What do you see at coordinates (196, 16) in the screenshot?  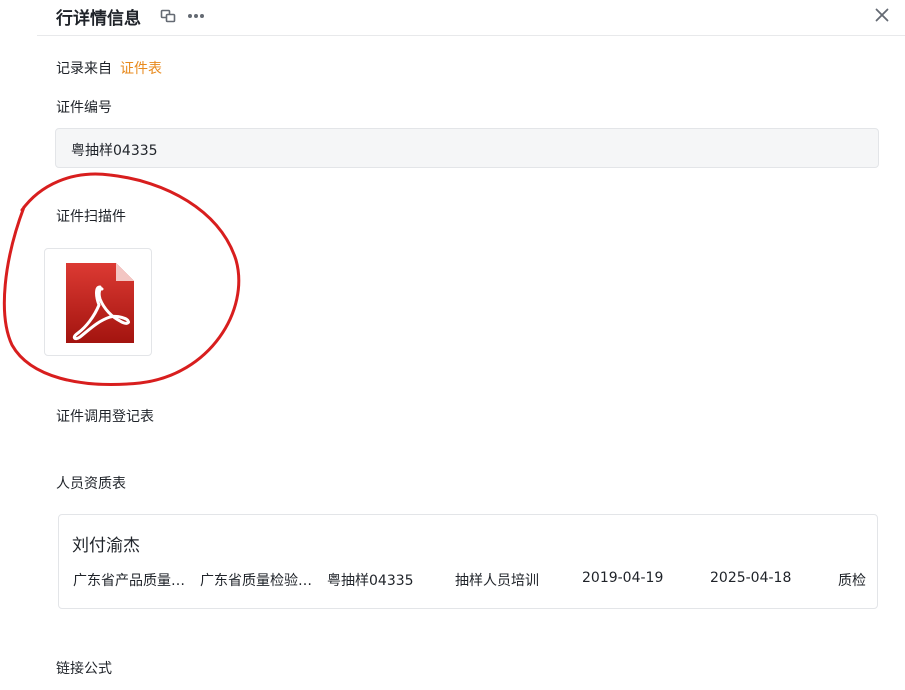 I see `more-icon` at bounding box center [196, 16].